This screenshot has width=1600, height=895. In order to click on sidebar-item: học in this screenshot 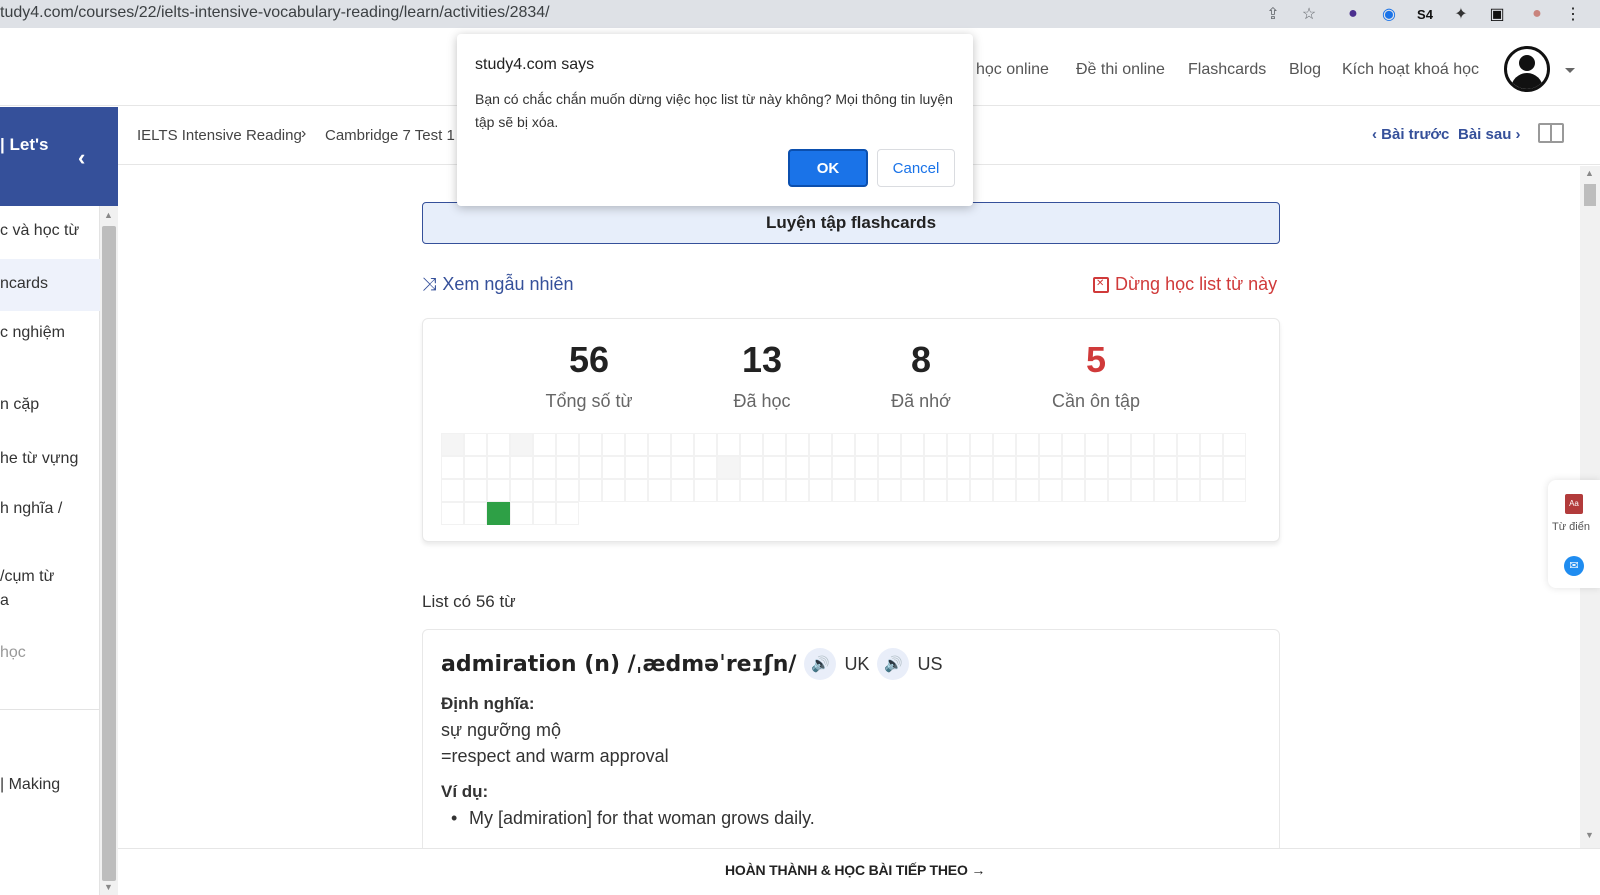, I will do `click(13, 653)`.